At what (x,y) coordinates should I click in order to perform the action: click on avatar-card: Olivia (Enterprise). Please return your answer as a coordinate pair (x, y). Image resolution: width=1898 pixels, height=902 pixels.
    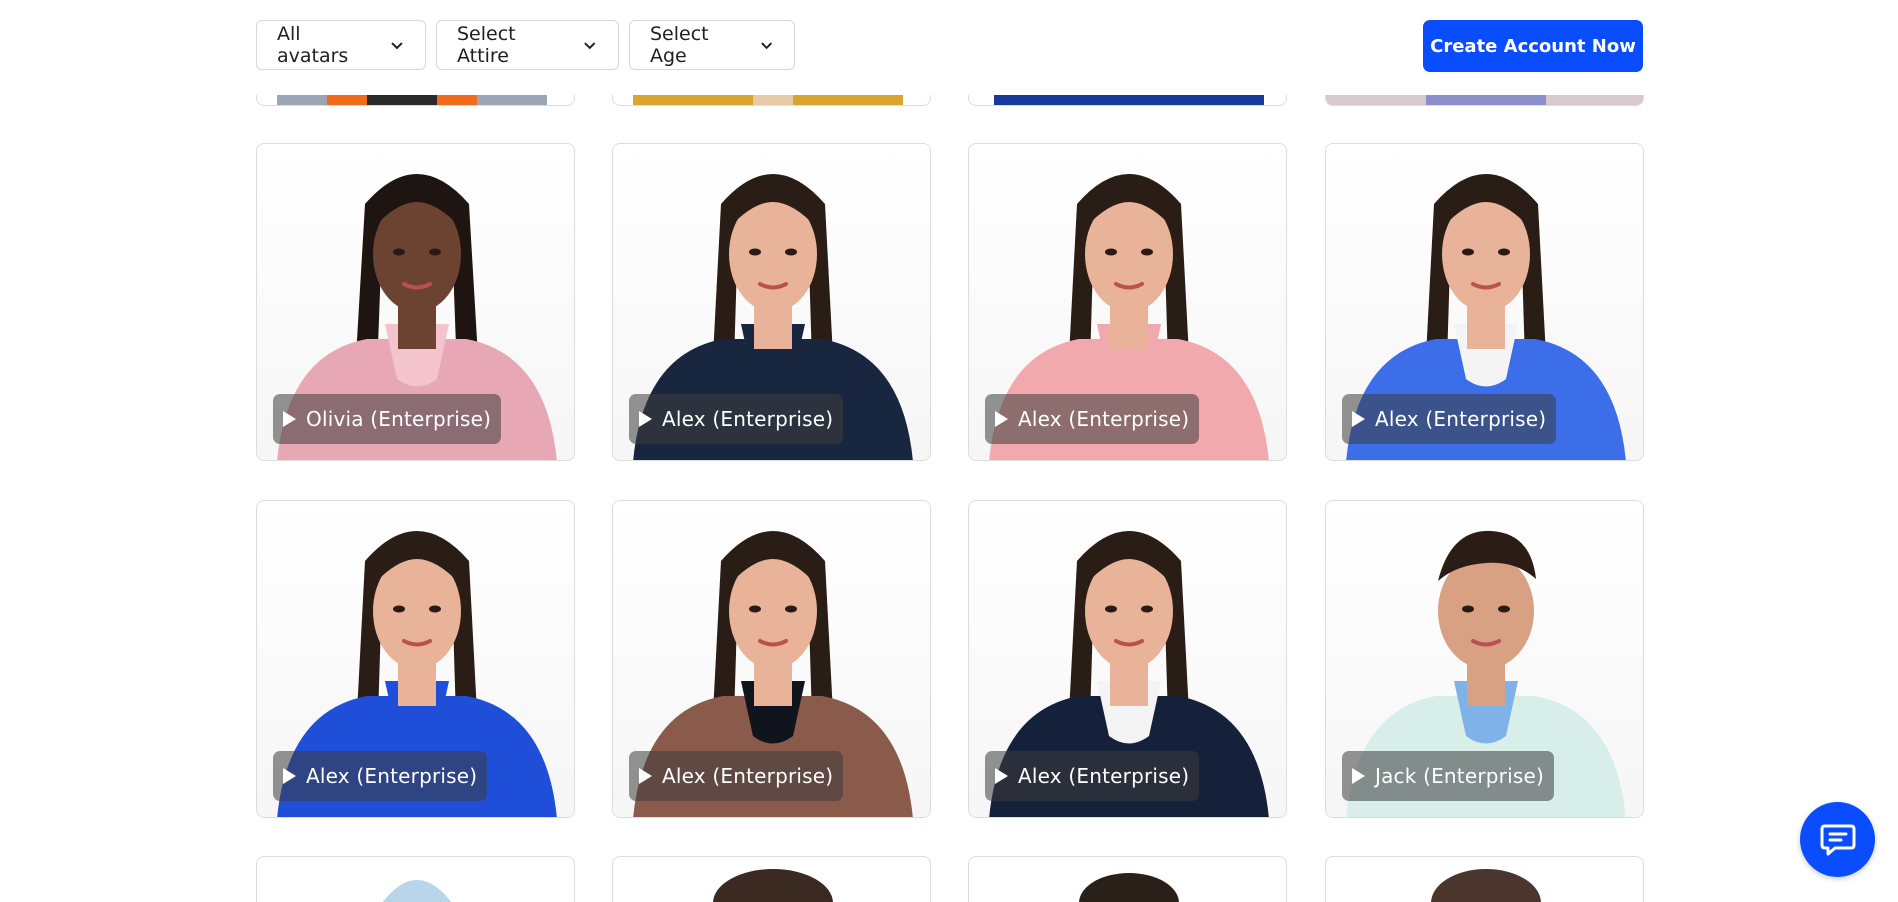
    Looking at the image, I should click on (415, 302).